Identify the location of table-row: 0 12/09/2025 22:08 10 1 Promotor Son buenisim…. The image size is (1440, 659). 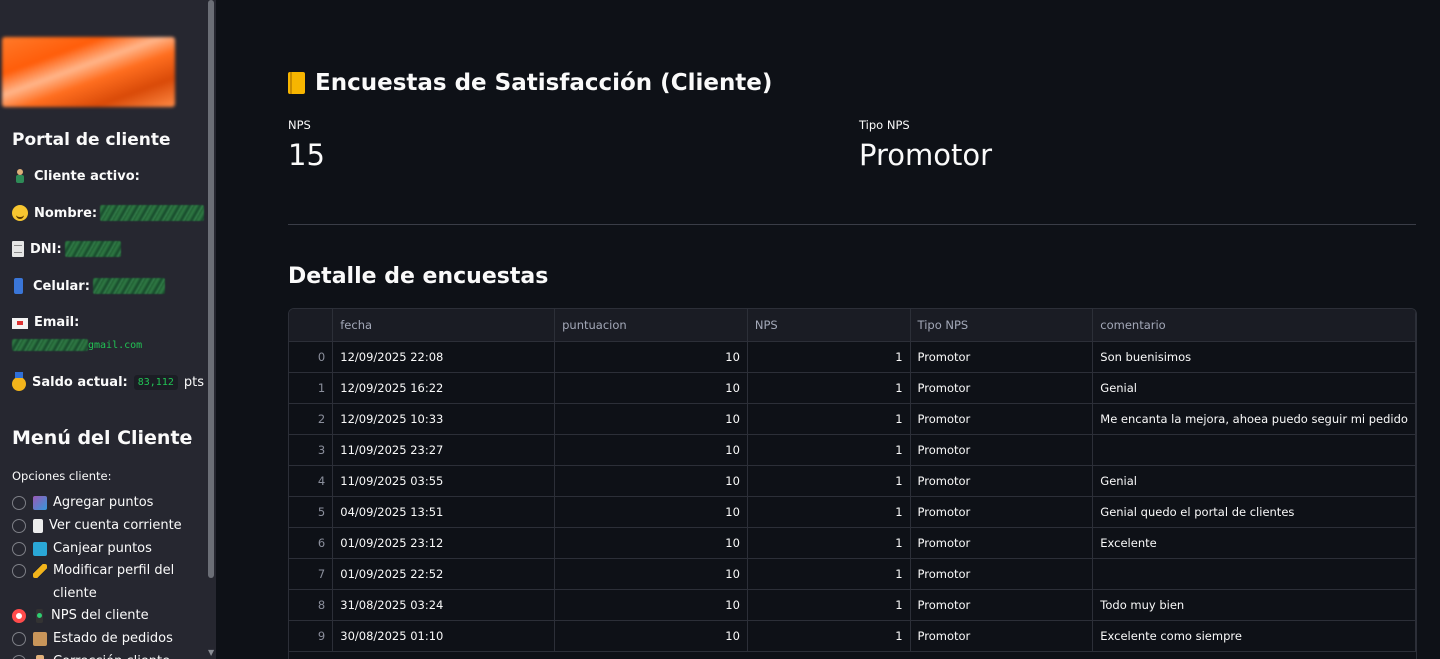
(852, 357).